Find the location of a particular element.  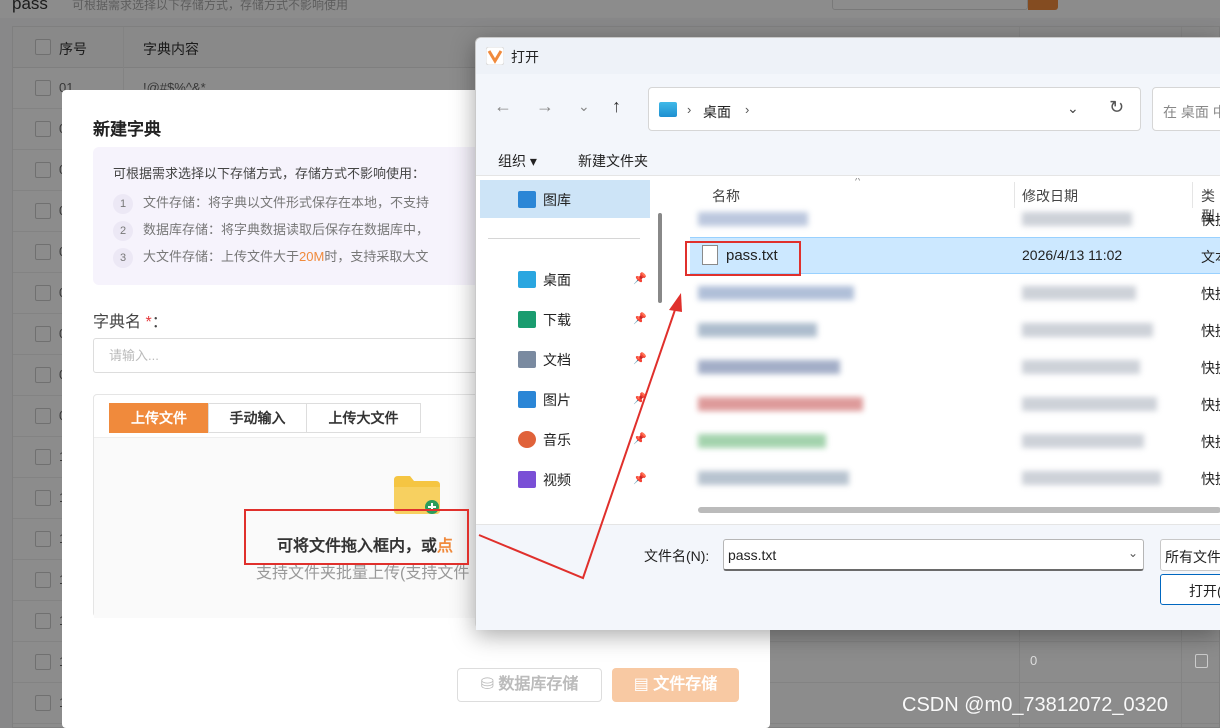

info-item-2: 2 数据库存储：将字典数据读取后保存在数据库中， is located at coordinates (271, 230).